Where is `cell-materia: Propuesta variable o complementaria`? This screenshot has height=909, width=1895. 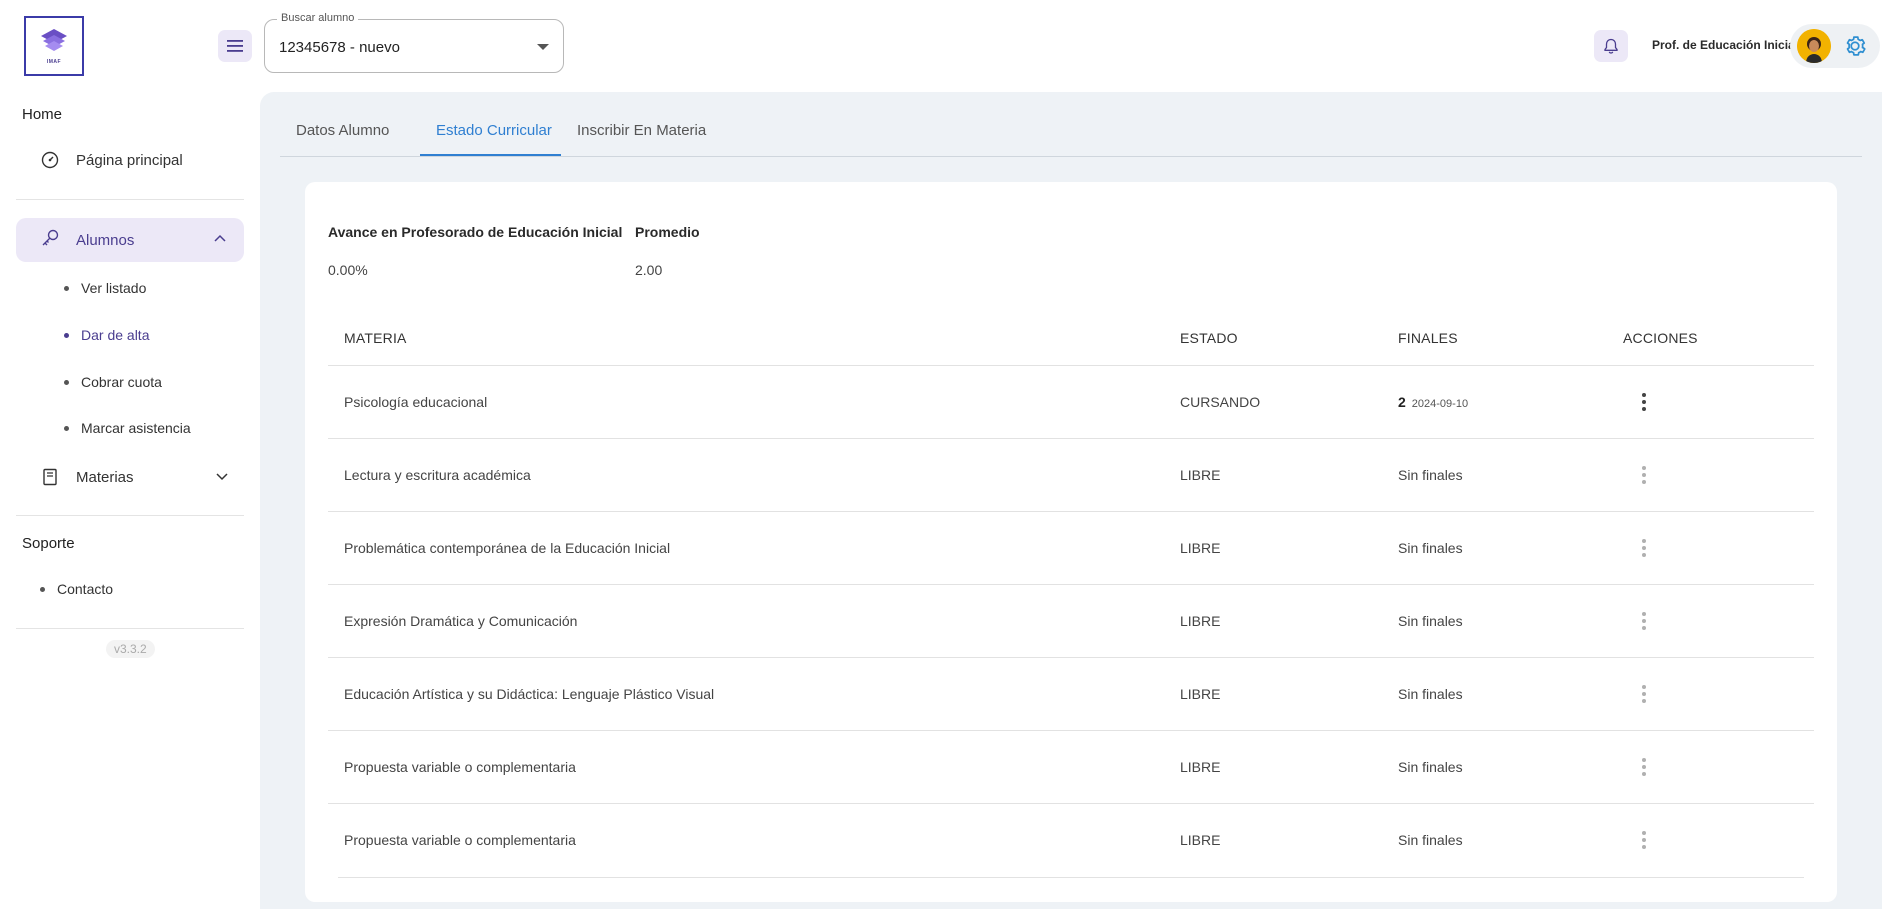 cell-materia: Propuesta variable o complementaria is located at coordinates (460, 767).